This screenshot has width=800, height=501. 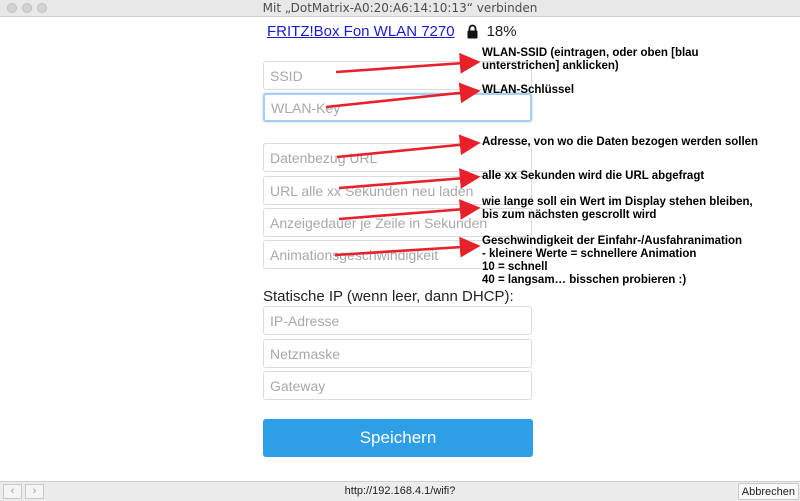 I want to click on annotation-animation-line-4: 40 = langsam… bisschen probieren :), so click(x=584, y=280).